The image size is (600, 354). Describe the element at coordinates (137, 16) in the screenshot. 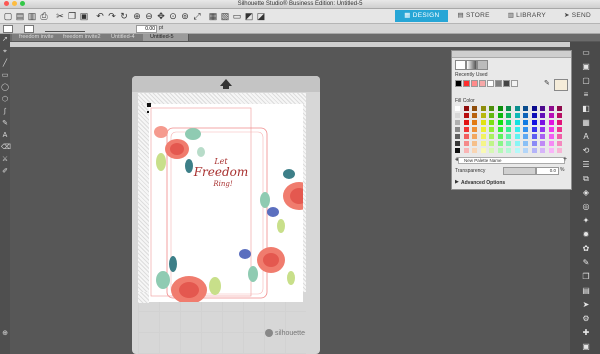

I see `zoom-in-icon: ⊕` at that location.